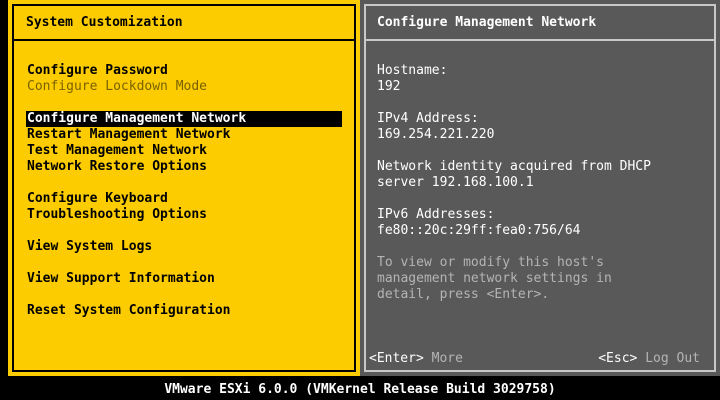  I want to click on menu-item-view-support-information: View Support Information, so click(184, 279).